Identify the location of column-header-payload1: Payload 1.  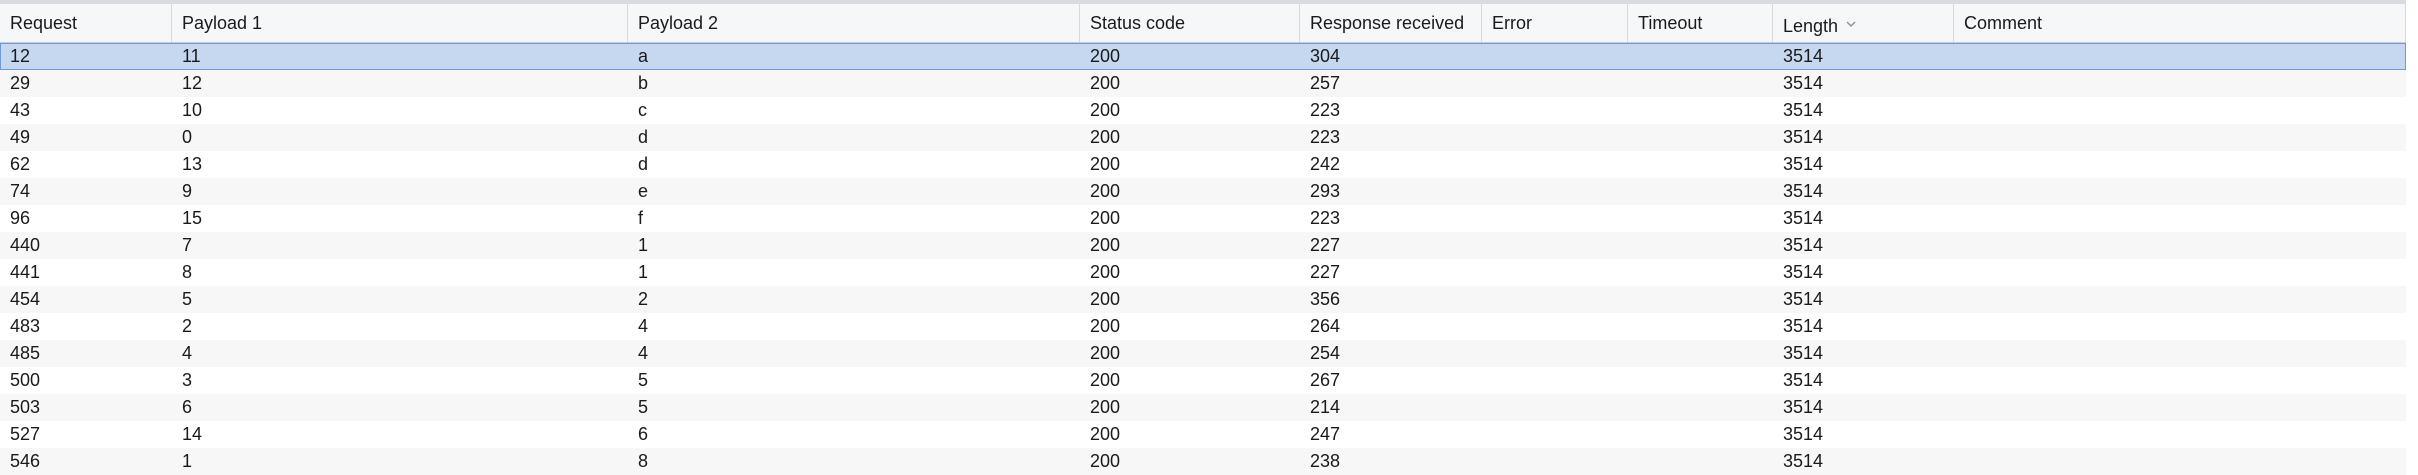
(400, 23).